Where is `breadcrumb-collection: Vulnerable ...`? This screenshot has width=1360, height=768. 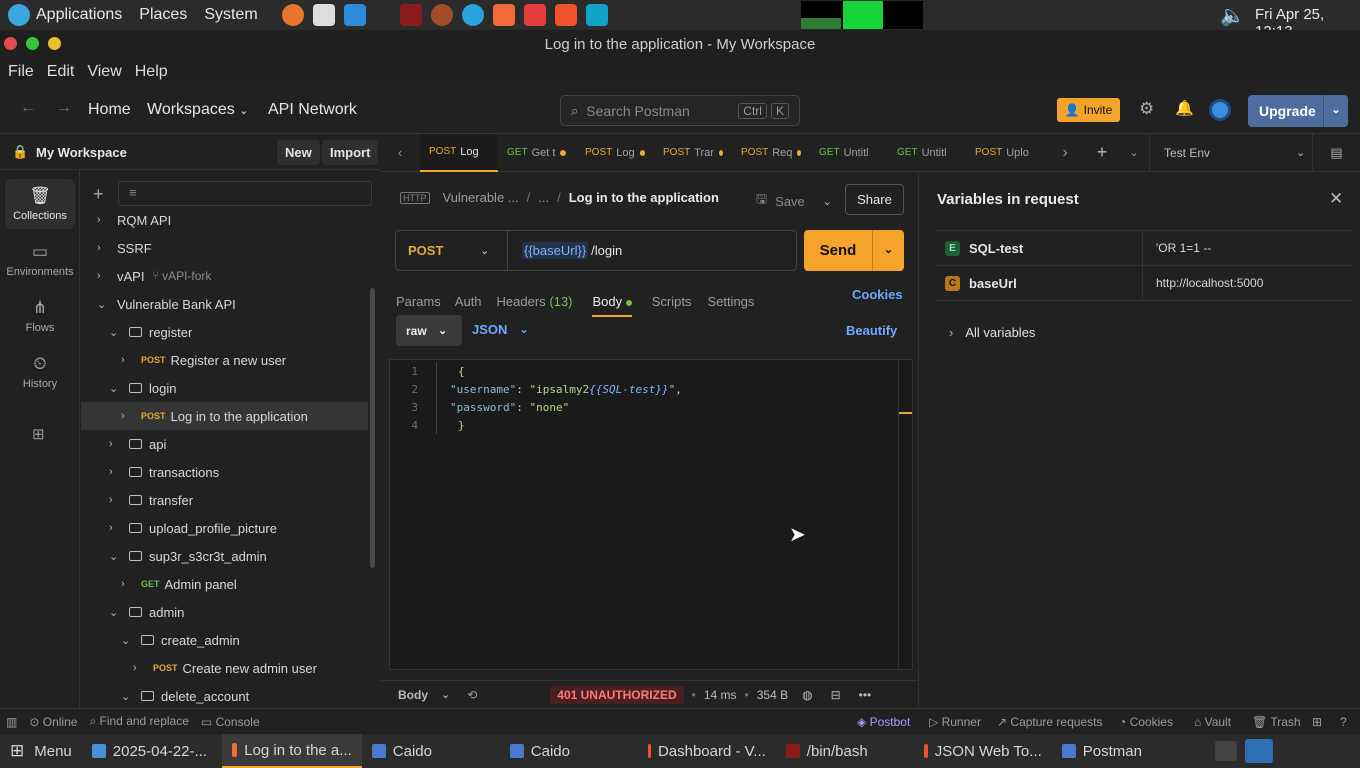
breadcrumb-collection: Vulnerable ... is located at coordinates (481, 197).